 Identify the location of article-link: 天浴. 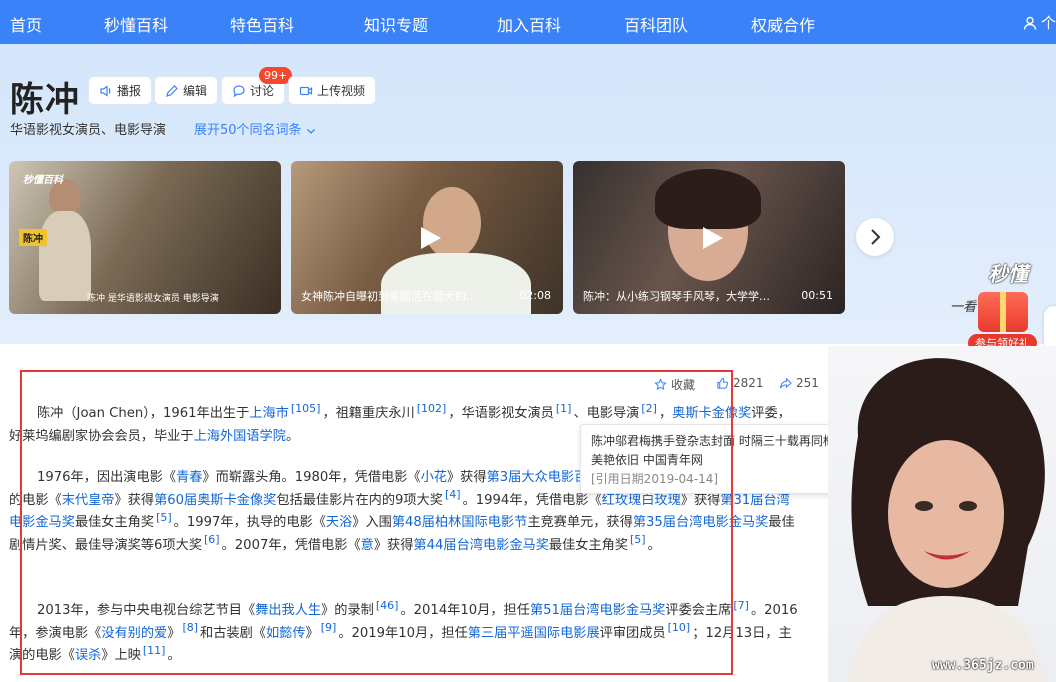
(339, 522).